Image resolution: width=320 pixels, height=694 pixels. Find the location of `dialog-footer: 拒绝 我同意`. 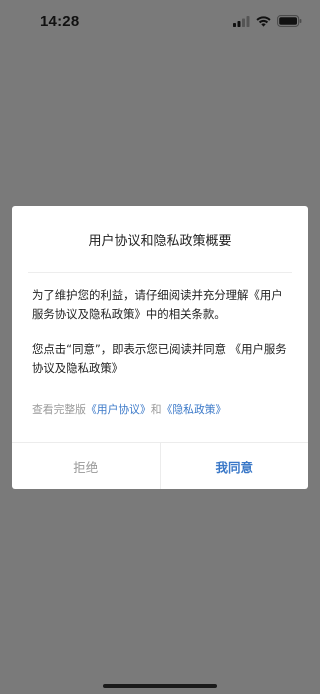

dialog-footer: 拒绝 我同意 is located at coordinates (160, 466).